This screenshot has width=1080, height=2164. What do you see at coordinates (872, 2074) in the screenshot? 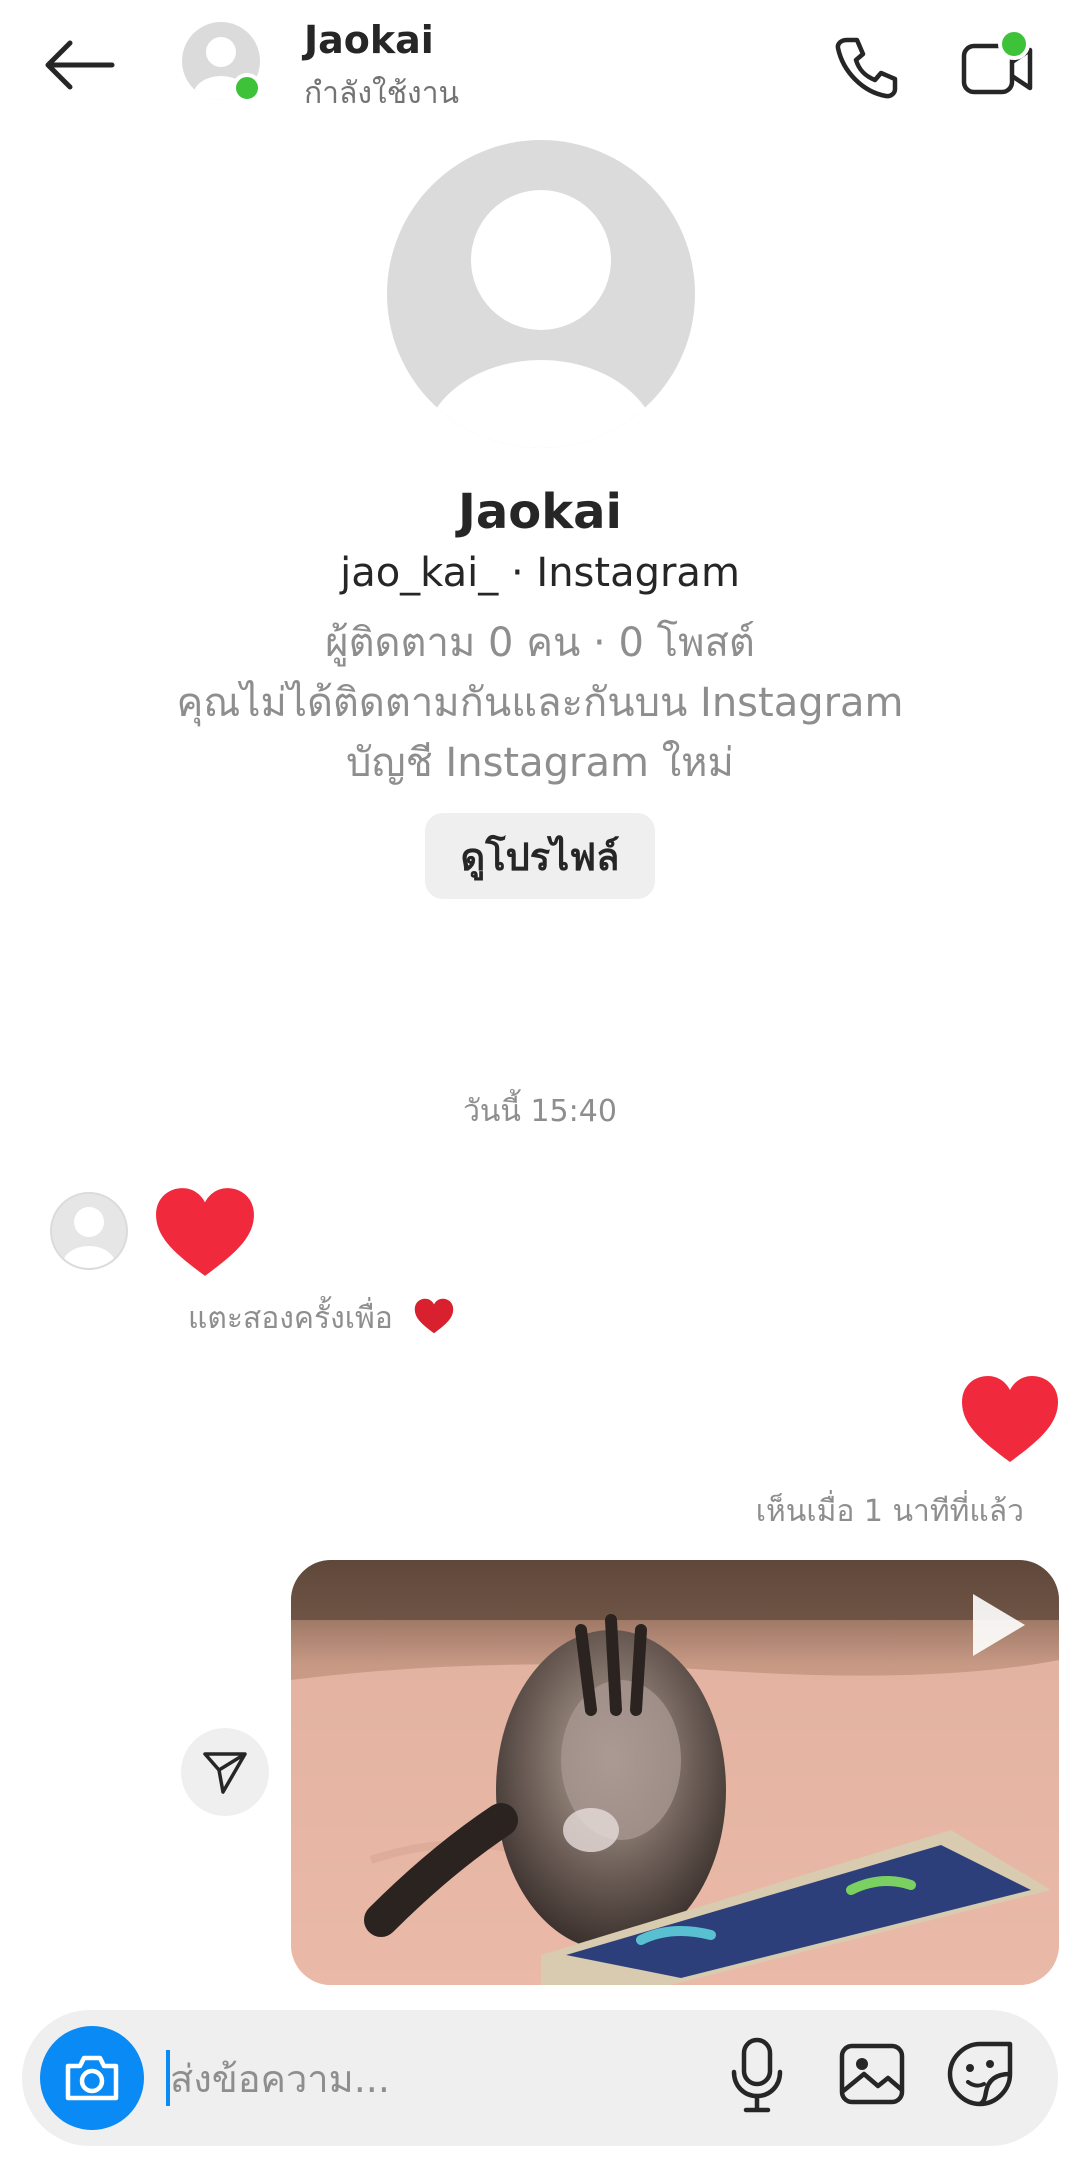
I see `gallery-icon` at bounding box center [872, 2074].